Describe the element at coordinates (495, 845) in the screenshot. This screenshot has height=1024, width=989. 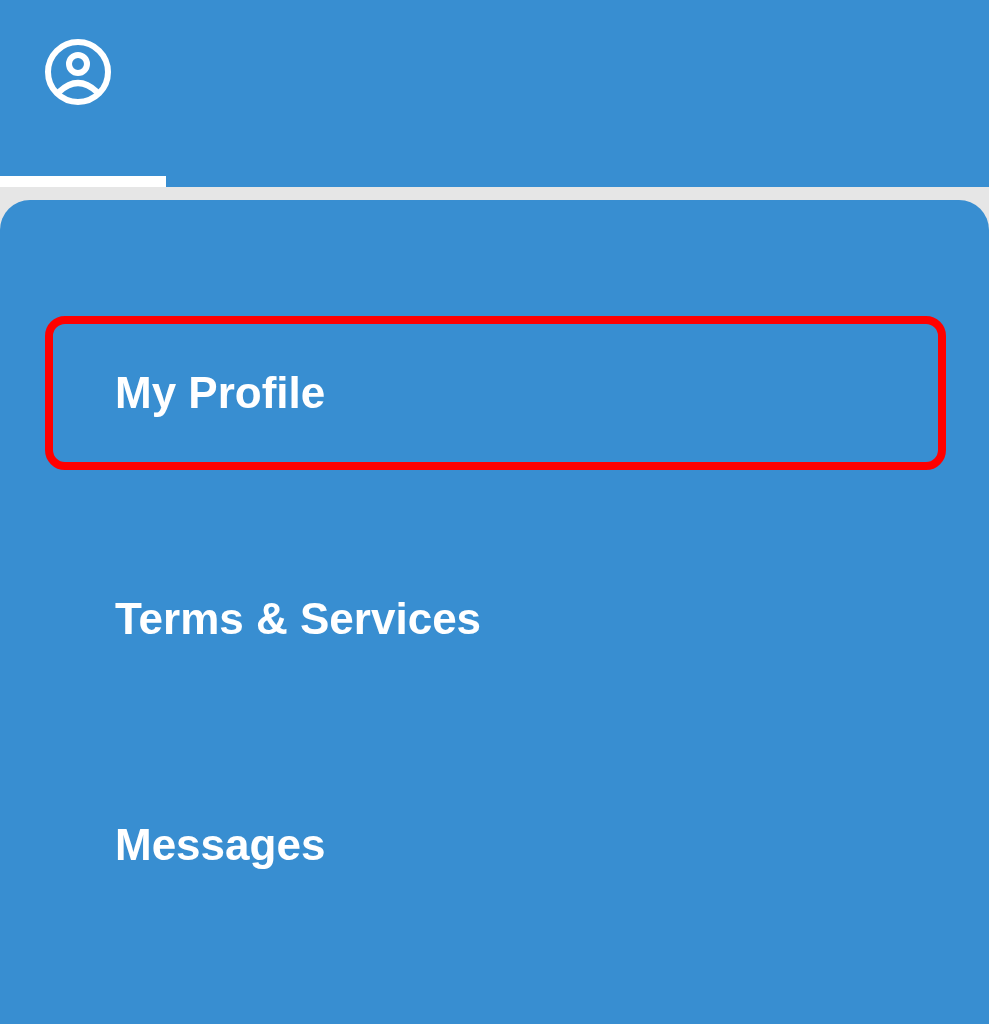
I see `menu-item: Messages` at that location.